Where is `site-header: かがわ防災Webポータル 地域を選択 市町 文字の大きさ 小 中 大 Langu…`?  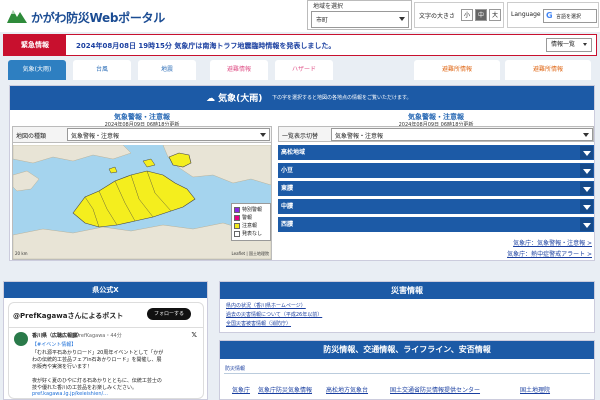
site-header: かがわ防災Webポータル 地域を選択 市町 文字の大きさ 小 中 大 Langu… is located at coordinates (300, 16).